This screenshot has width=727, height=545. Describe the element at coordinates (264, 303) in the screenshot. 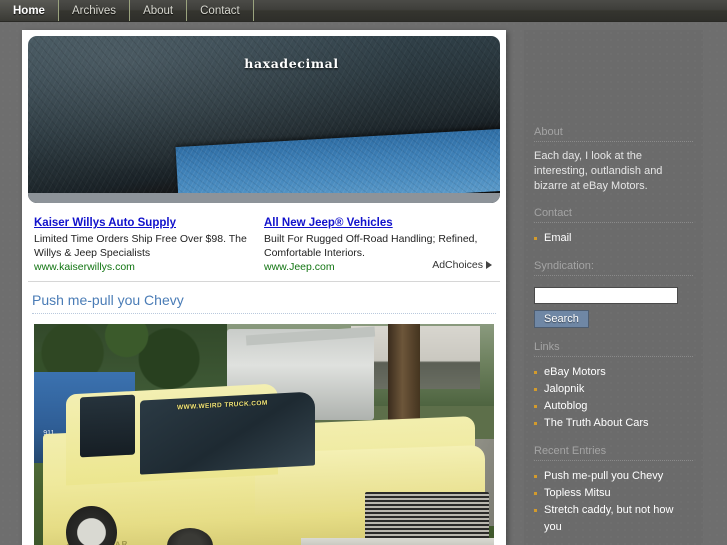

I see `post-title-link: Push me-pull you Chevy` at that location.